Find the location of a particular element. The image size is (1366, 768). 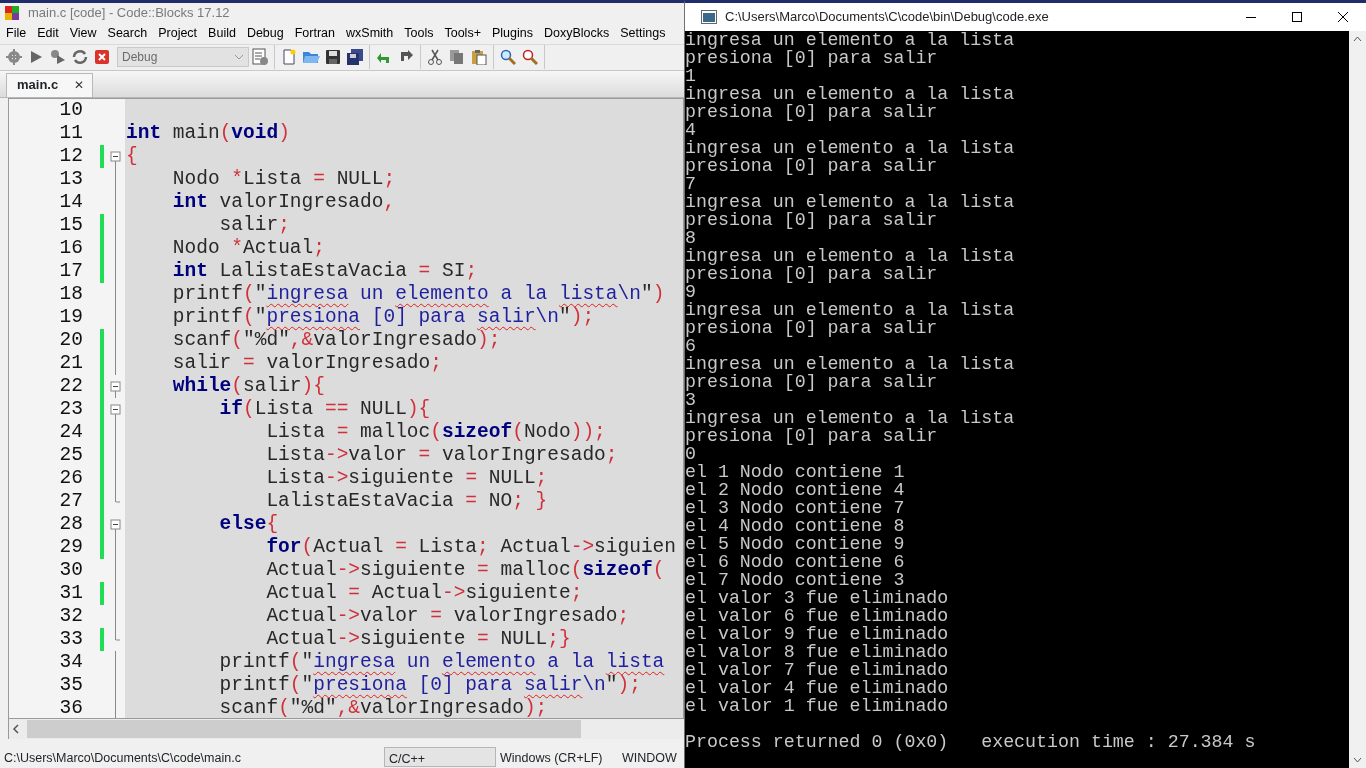

paste-icon is located at coordinates (479, 57).